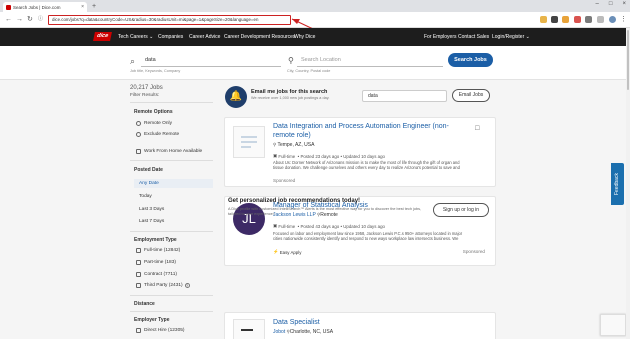  I want to click on tab-title: Search Jobs | Dice.com, so click(37, 7).